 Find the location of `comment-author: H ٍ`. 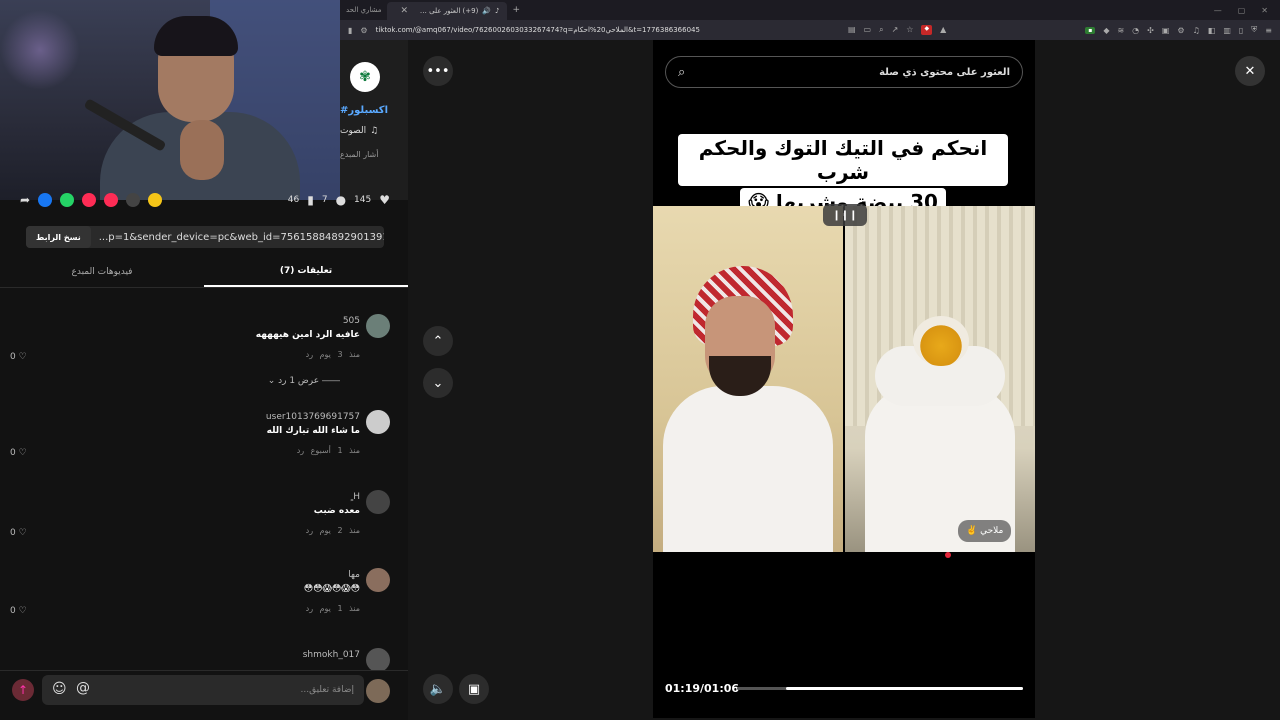

comment-author: H ٍ is located at coordinates (355, 497).